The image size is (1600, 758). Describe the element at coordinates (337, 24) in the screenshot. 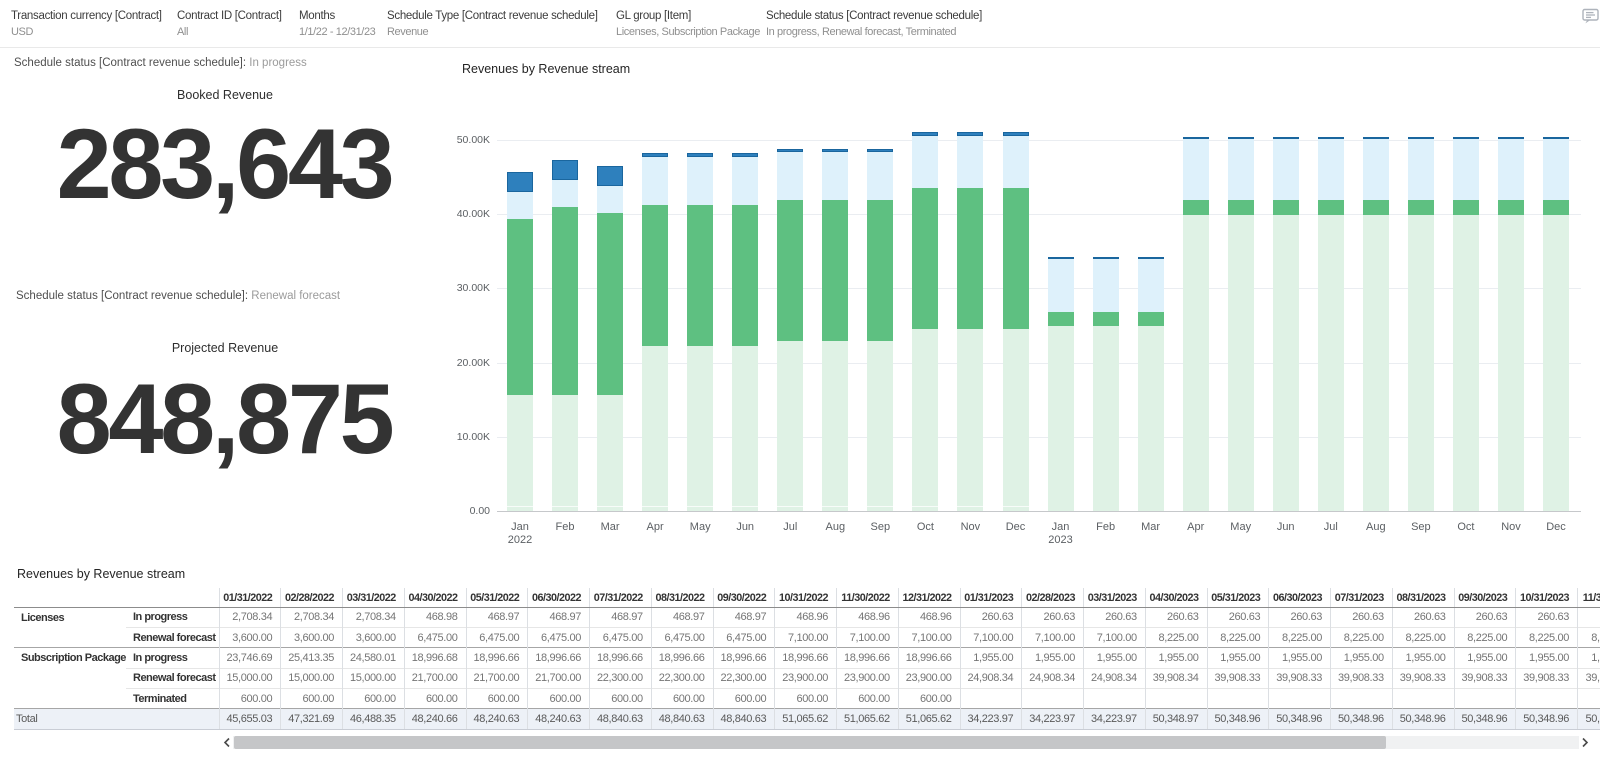

I see `filter-months: Months 1/1/22 - 12/31/23` at that location.